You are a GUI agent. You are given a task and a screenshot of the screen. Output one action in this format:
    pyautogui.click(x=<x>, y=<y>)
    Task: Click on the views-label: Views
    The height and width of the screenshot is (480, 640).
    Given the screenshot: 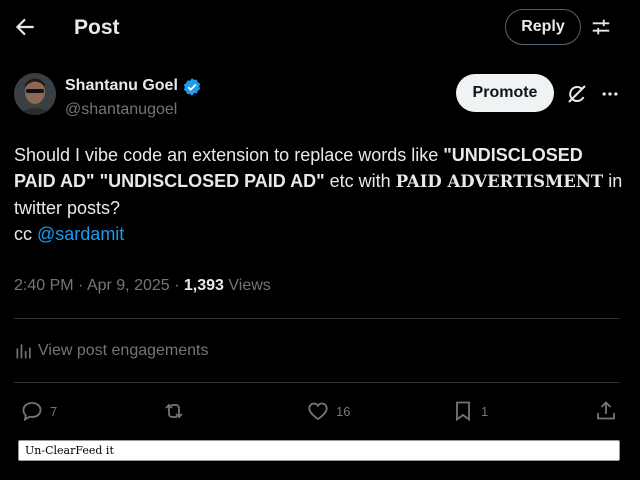 What is the action you would take?
    pyautogui.click(x=247, y=285)
    